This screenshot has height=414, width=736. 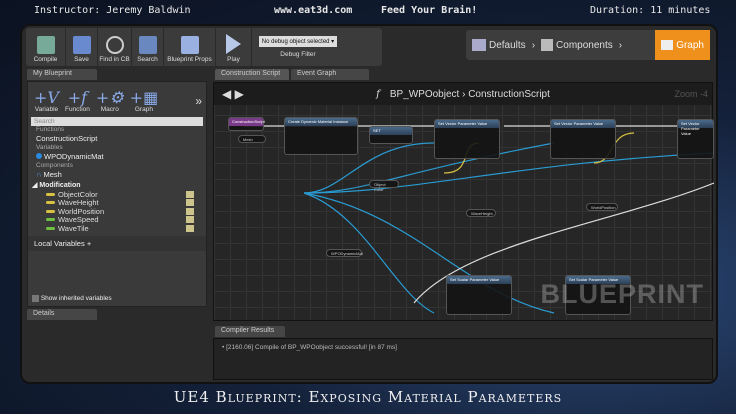 I want to click on variable-item: WaveHeight, so click(x=117, y=202).